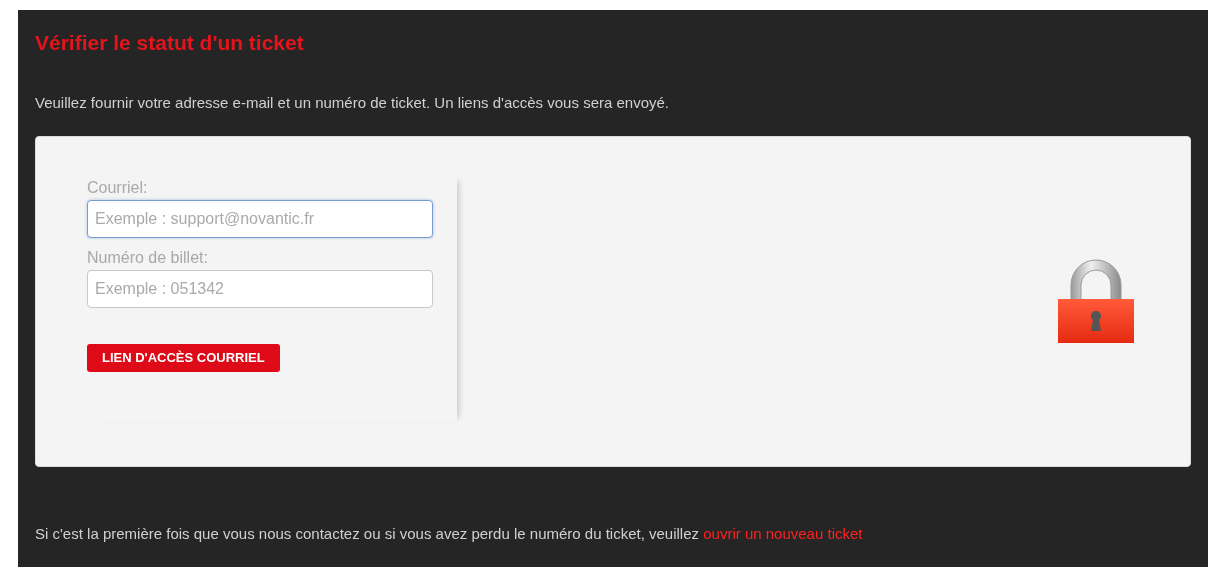 This screenshot has width=1208, height=567. I want to click on field-label: Numéro de billet:, so click(147, 257).